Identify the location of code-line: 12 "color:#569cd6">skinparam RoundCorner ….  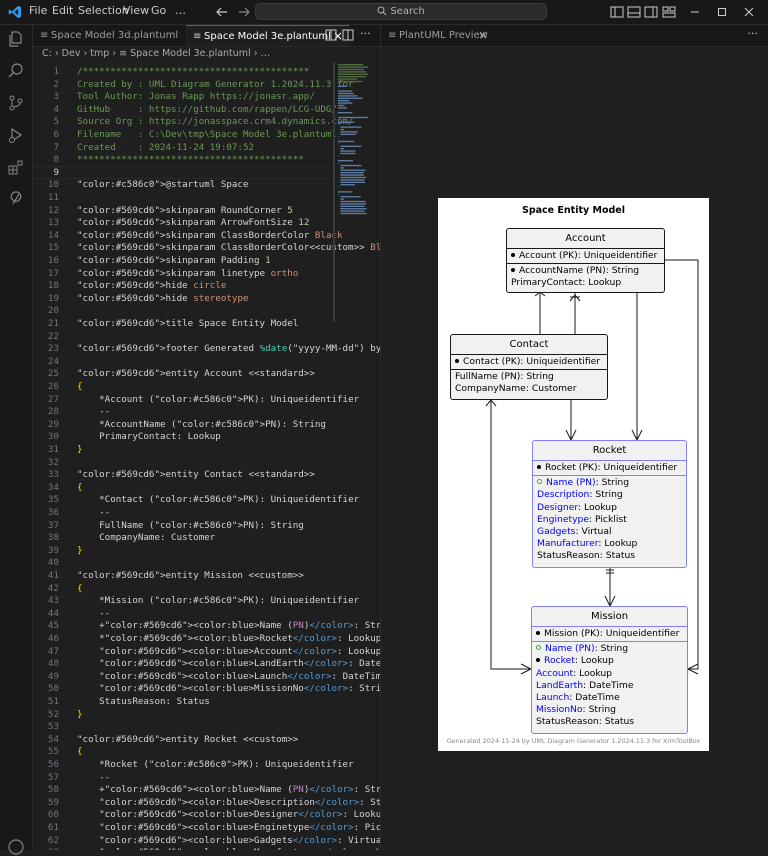
(183, 210).